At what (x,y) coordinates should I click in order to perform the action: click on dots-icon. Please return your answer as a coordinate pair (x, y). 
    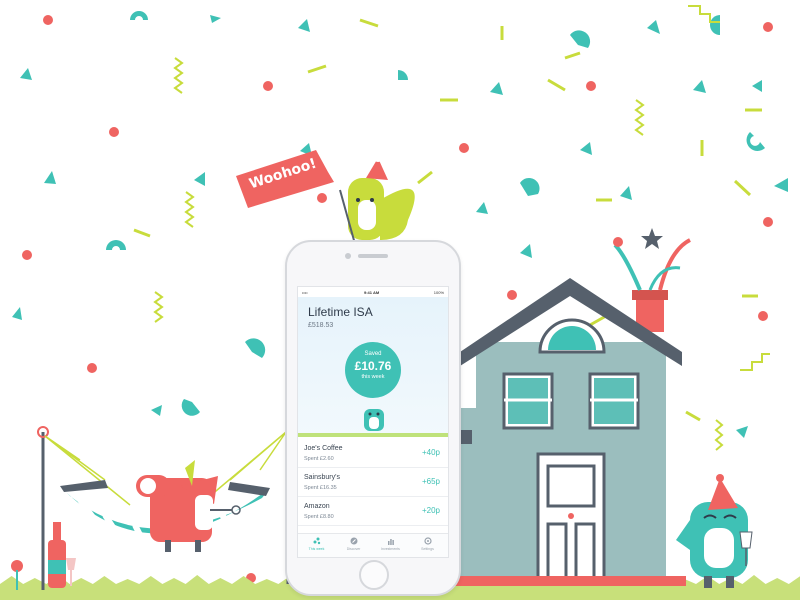
    Looking at the image, I should click on (316, 541).